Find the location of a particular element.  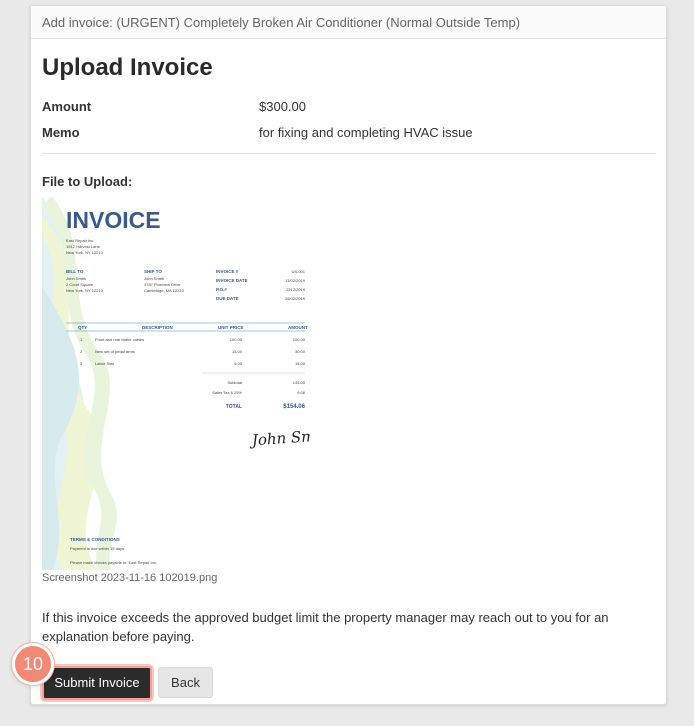

memo-label: Memo is located at coordinates (61, 132).